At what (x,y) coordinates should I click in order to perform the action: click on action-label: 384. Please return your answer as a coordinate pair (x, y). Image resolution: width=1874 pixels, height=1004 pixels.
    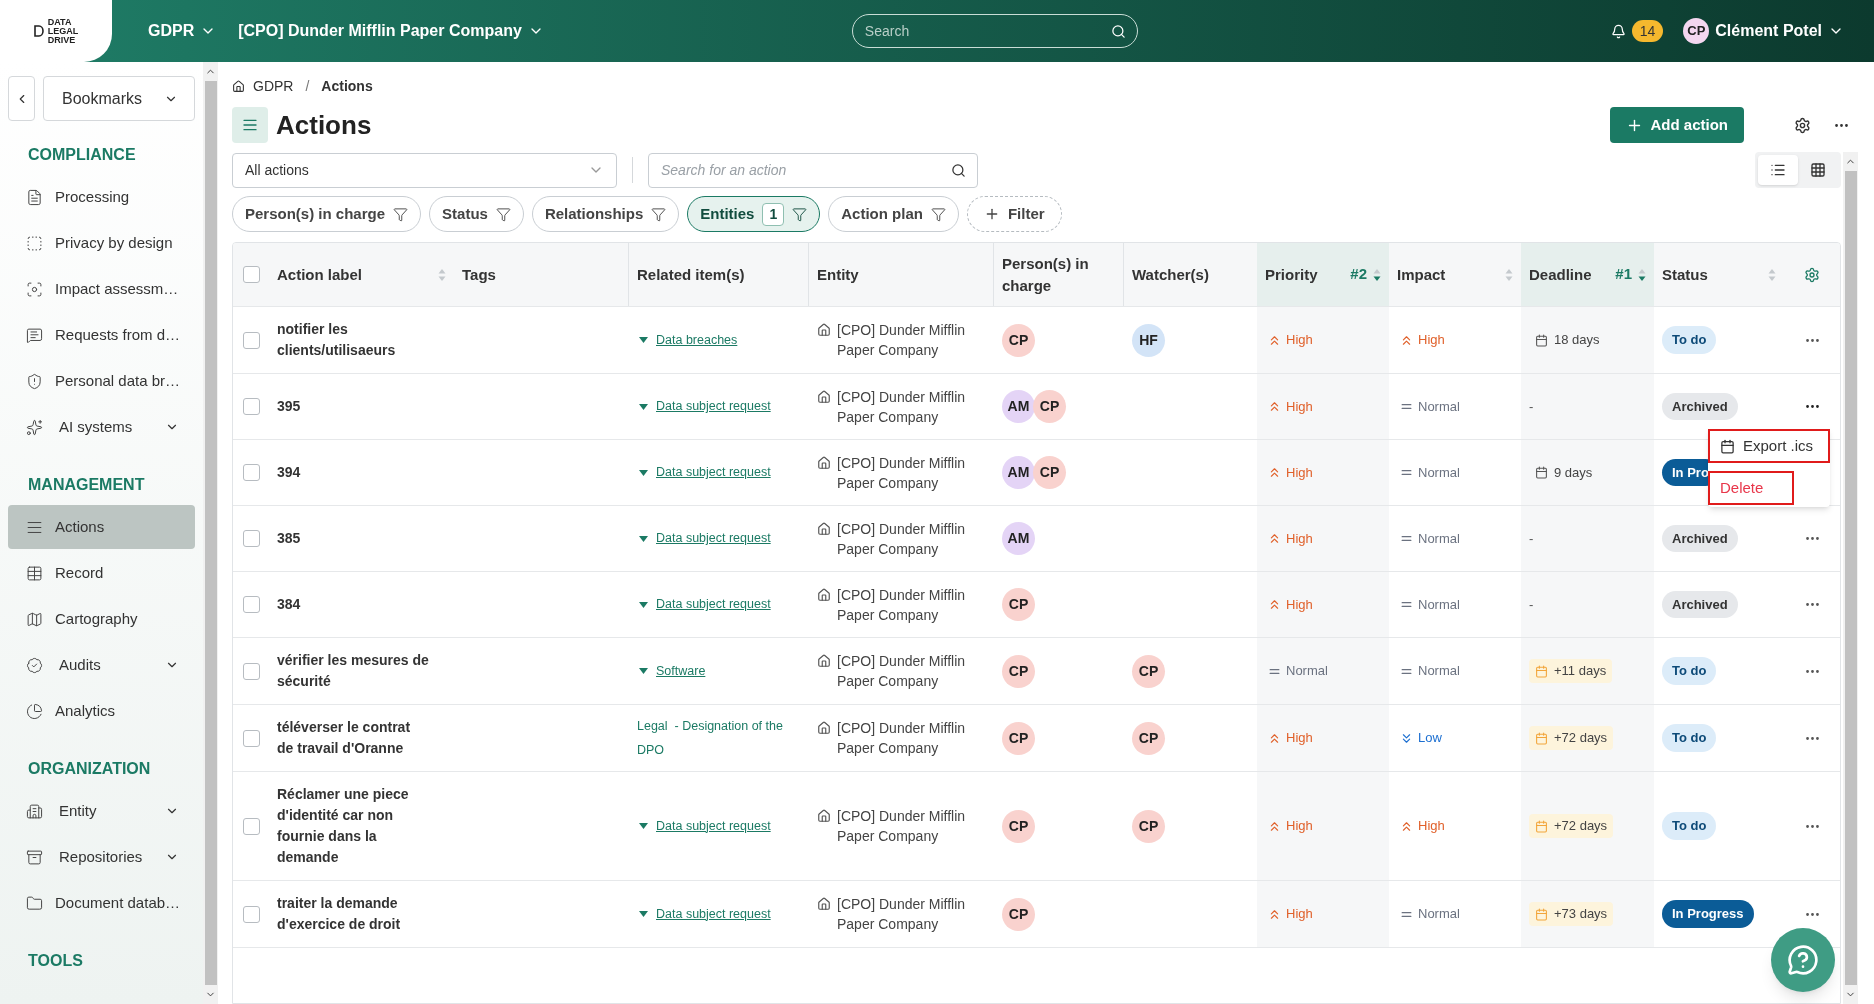
    Looking at the image, I should click on (297, 604).